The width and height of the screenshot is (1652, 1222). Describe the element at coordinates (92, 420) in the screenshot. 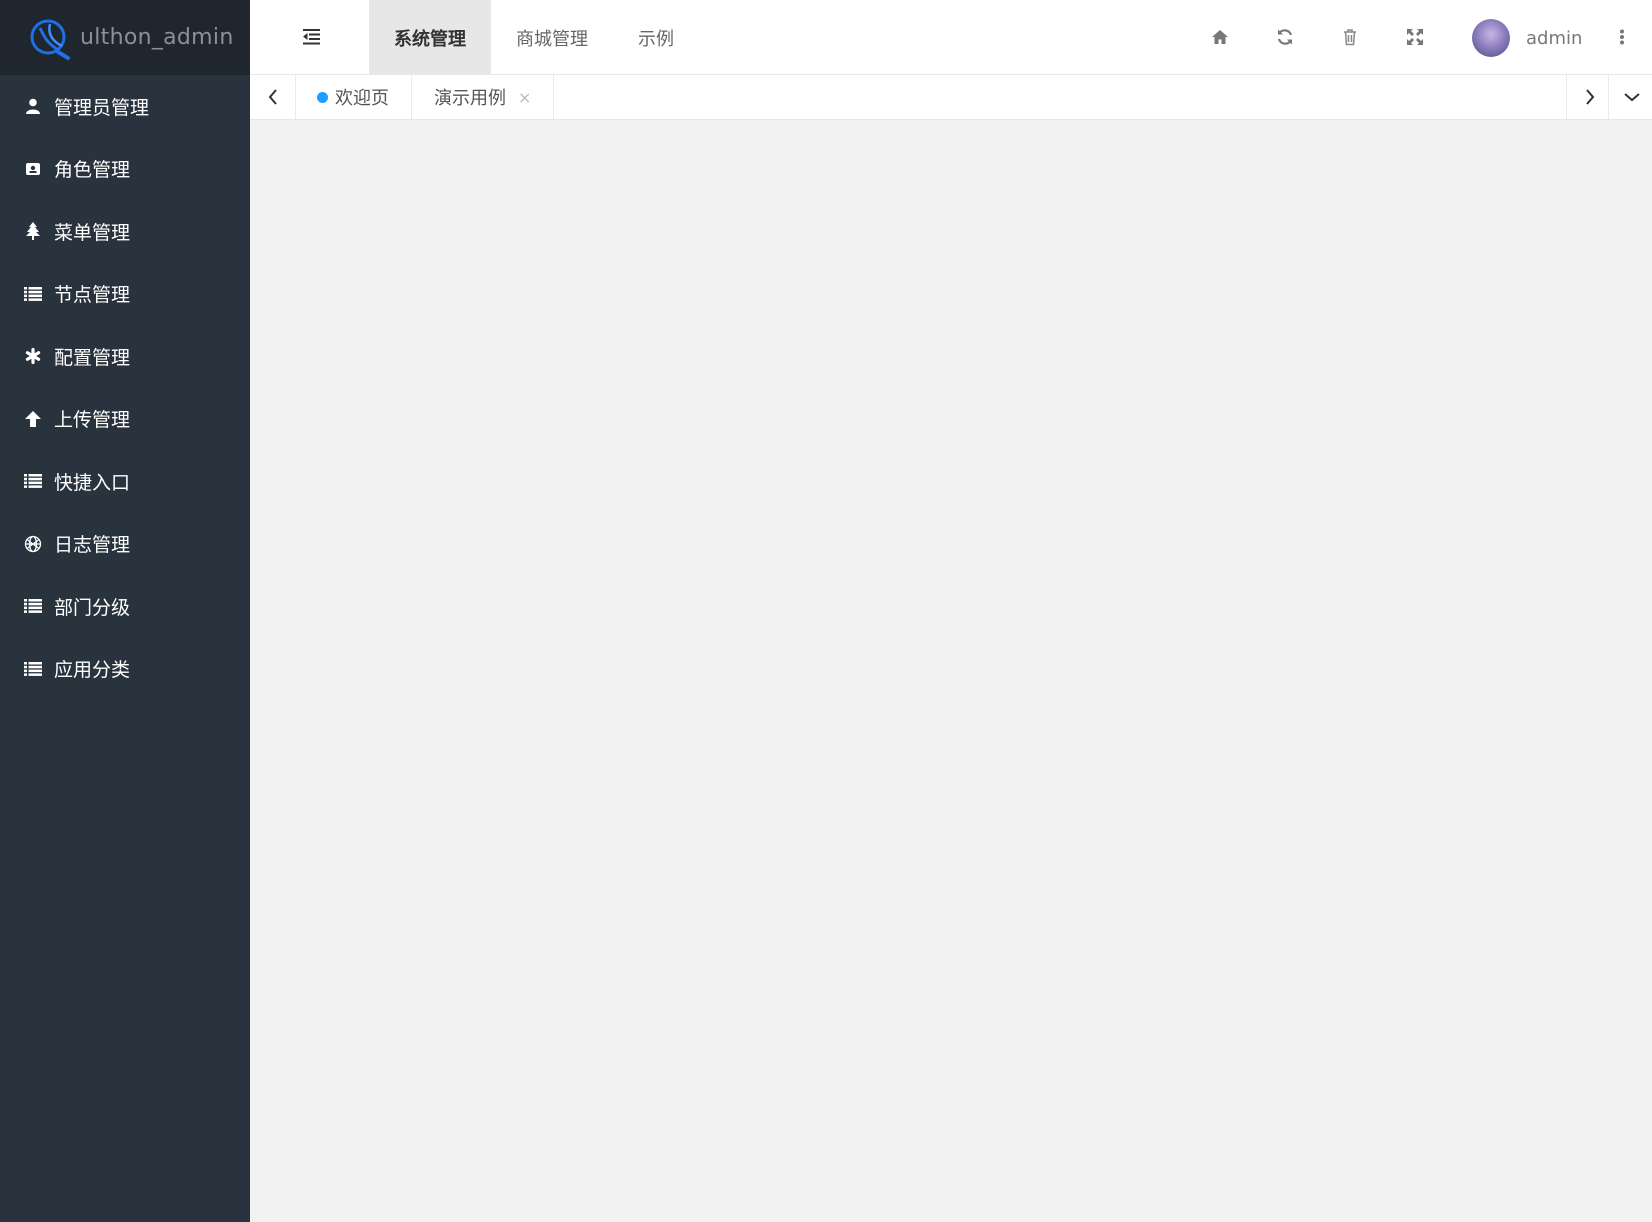

I see `sidebar-item-label: 上传管理` at that location.